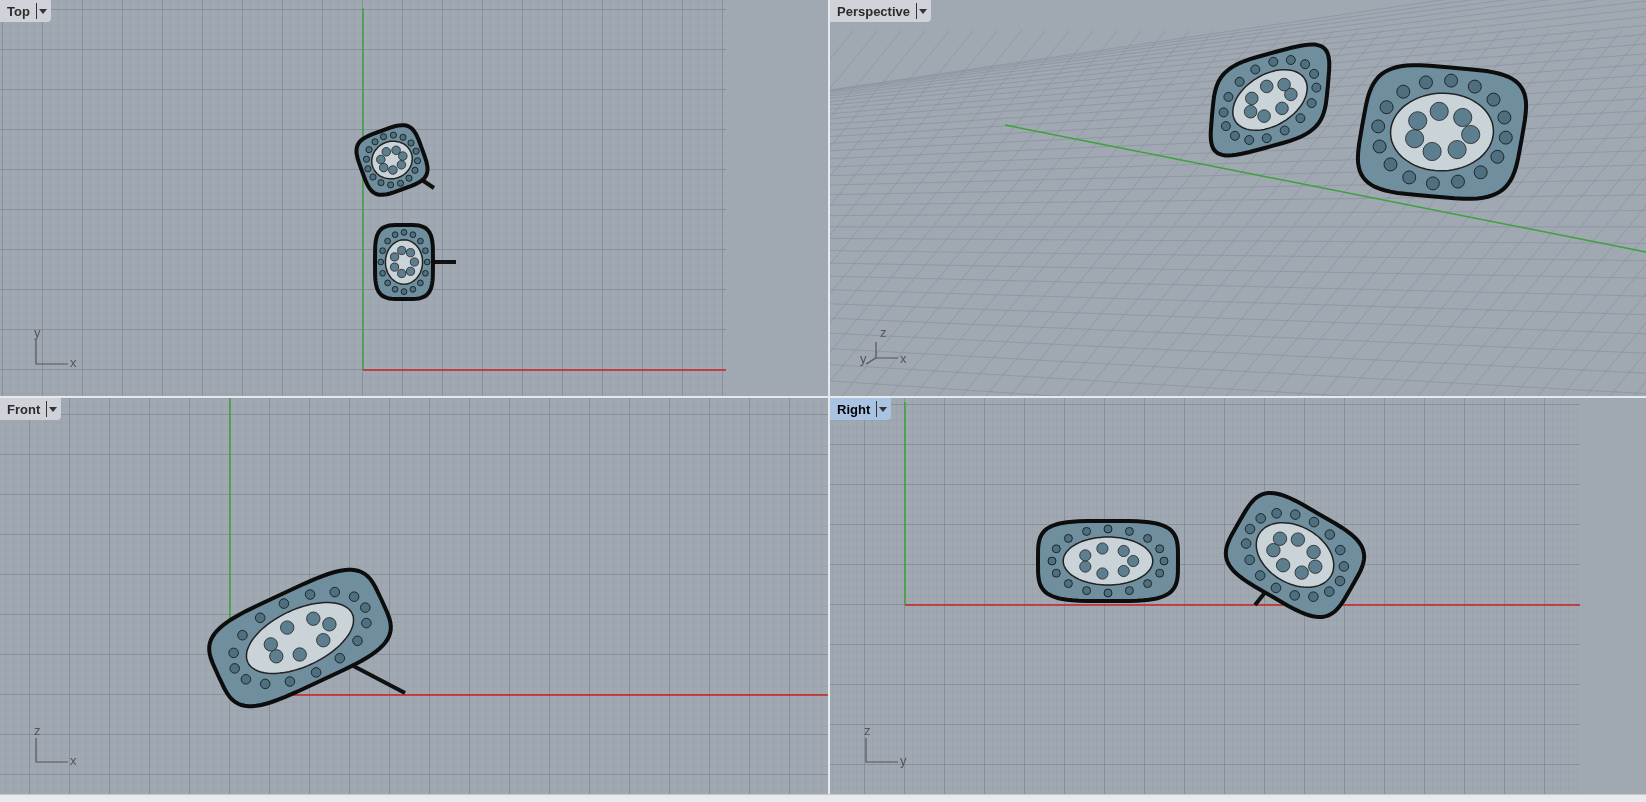 This screenshot has height=802, width=1646. Describe the element at coordinates (880, 11) in the screenshot. I see `viewport-tab: Perspective` at that location.